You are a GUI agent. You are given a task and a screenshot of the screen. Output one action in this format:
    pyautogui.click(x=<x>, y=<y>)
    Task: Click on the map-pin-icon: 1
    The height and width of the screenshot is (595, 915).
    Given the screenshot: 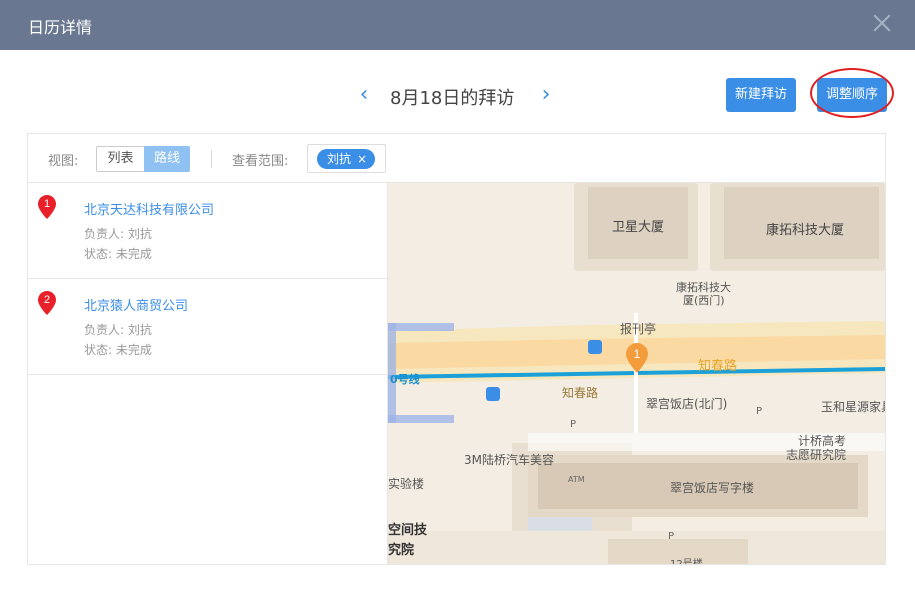 What is the action you would take?
    pyautogui.click(x=47, y=207)
    